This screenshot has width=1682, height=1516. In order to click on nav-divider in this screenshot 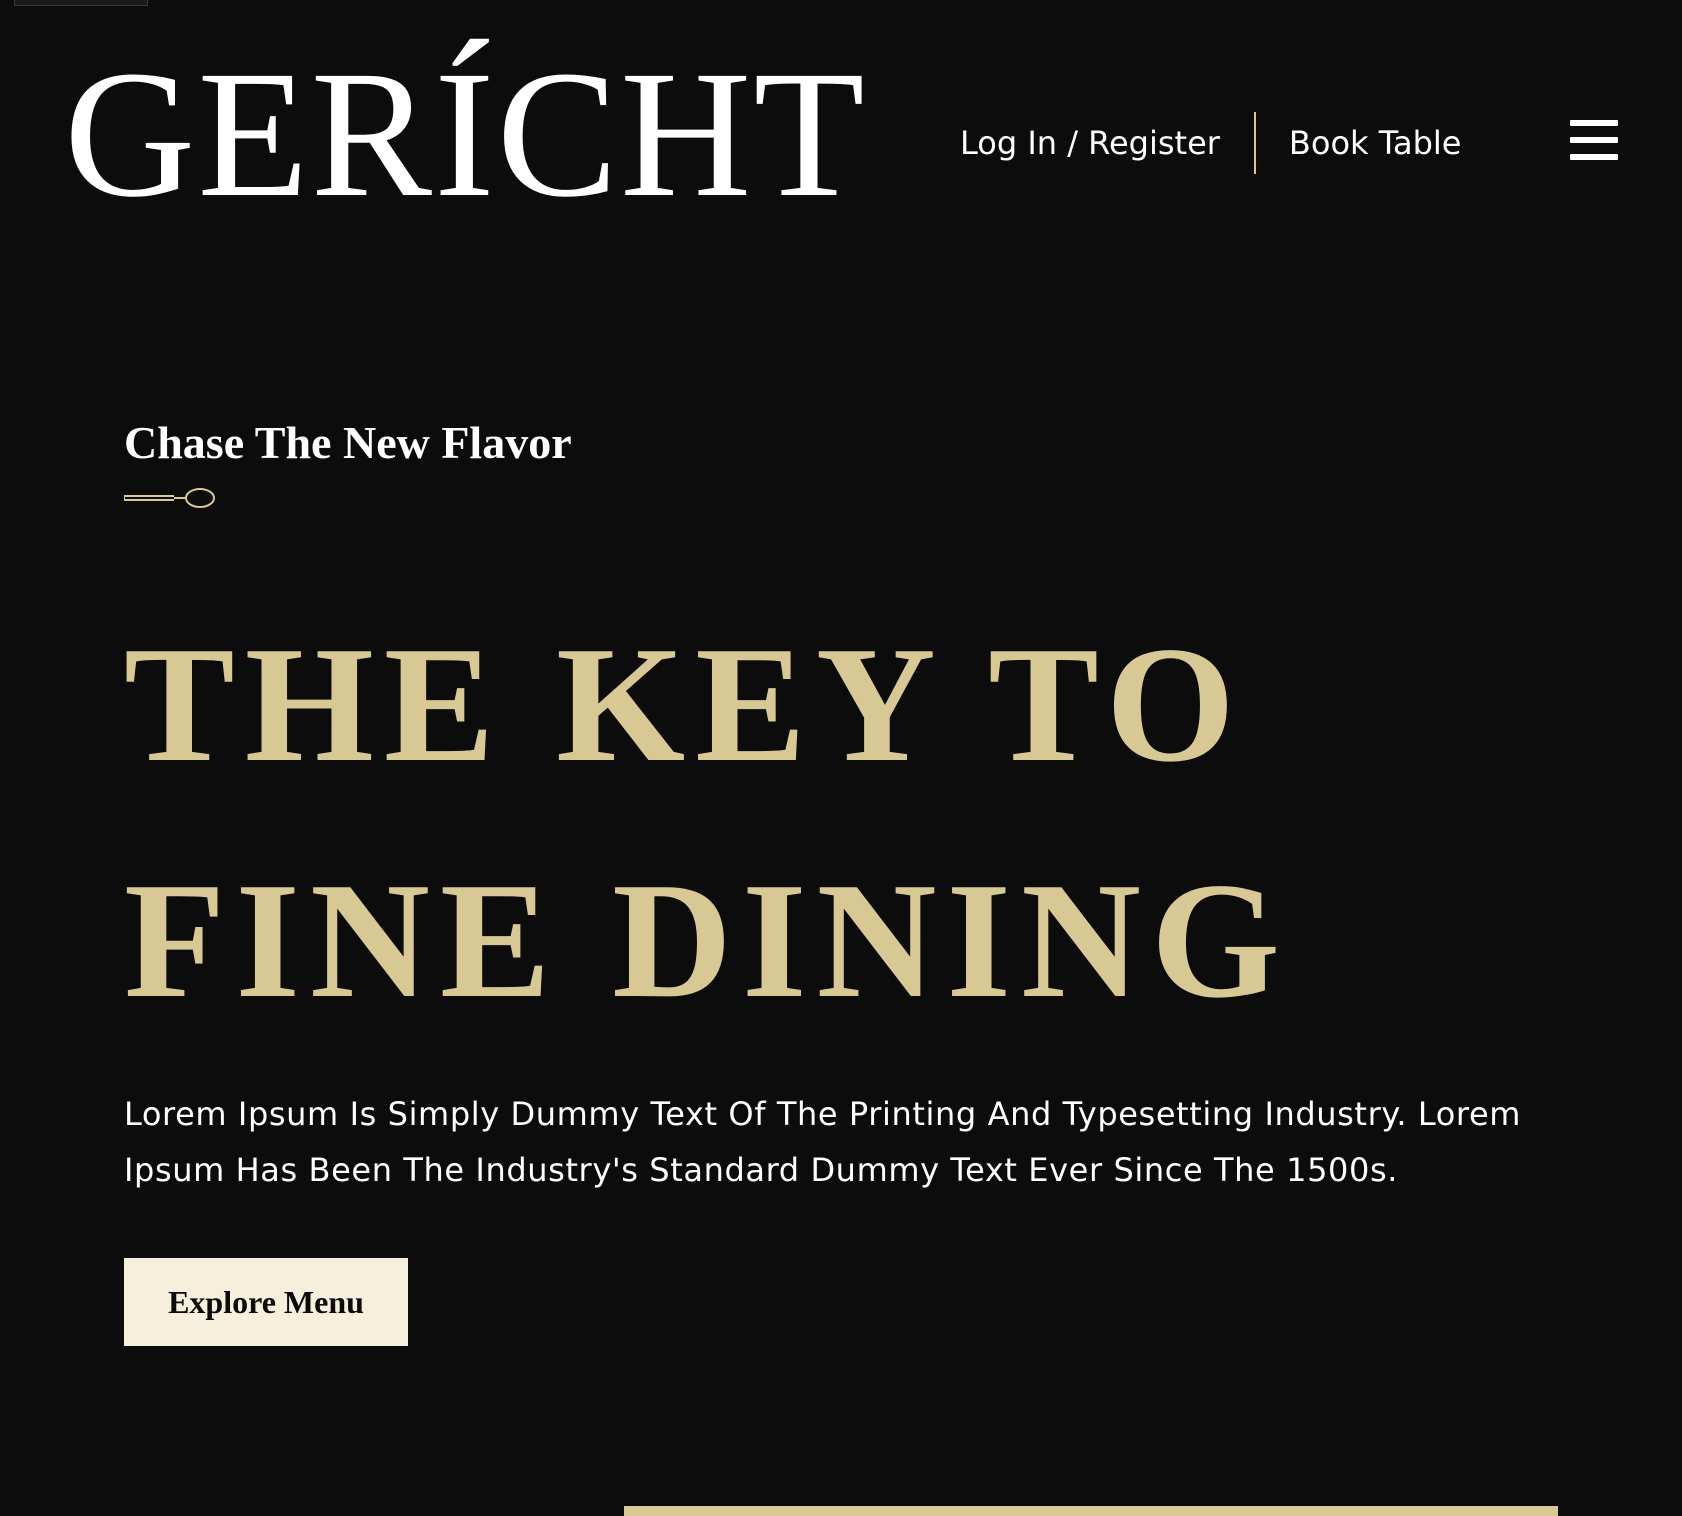, I will do `click(1254, 143)`.